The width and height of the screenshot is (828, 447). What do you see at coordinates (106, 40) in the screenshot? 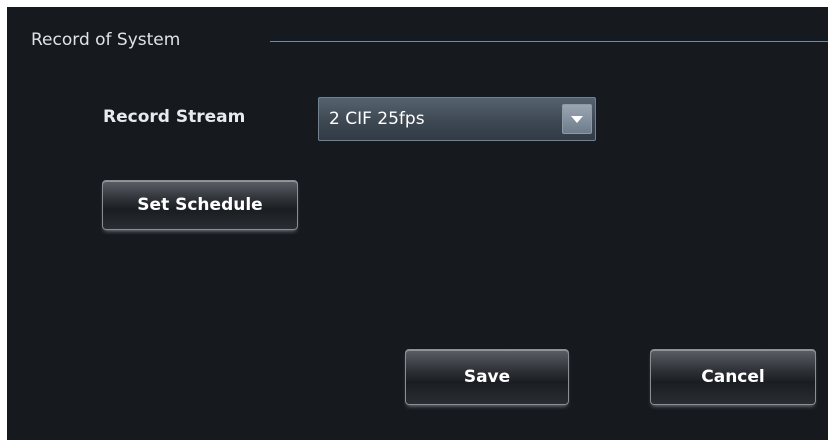
I see `section-title: Record of System` at bounding box center [106, 40].